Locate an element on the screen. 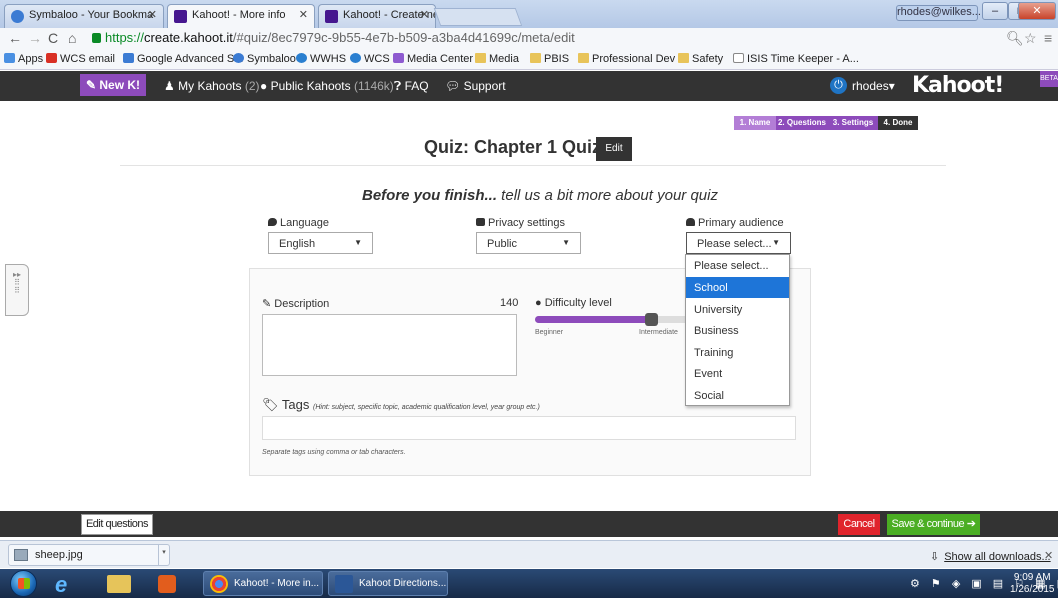  audience-option: Business is located at coordinates (737, 330).